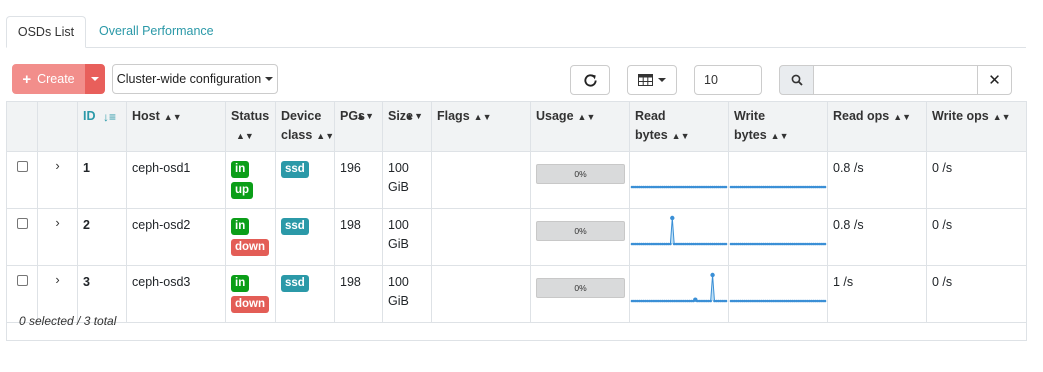 The height and width of the screenshot is (372, 1043). I want to click on tab-overall-performance: Overall Performance, so click(156, 32).